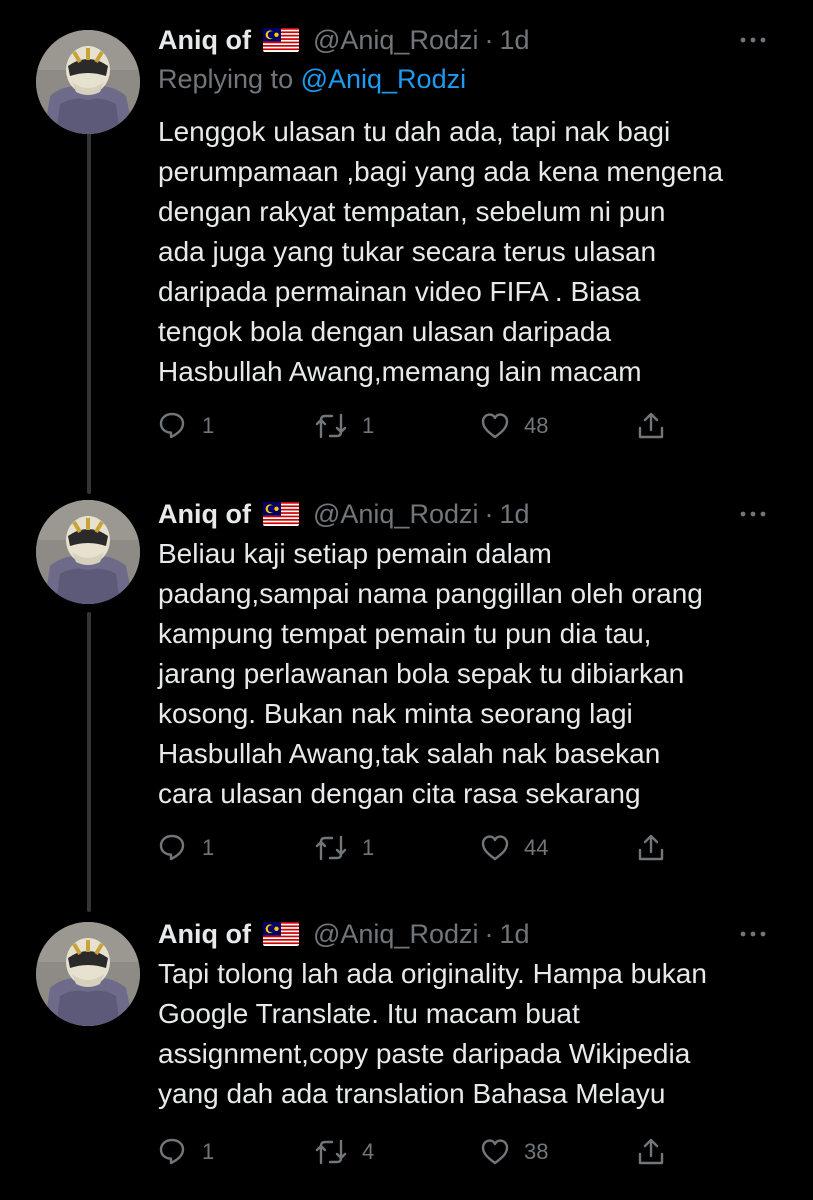 The height and width of the screenshot is (1200, 813). What do you see at coordinates (536, 1151) in the screenshot?
I see `like-count: 38` at bounding box center [536, 1151].